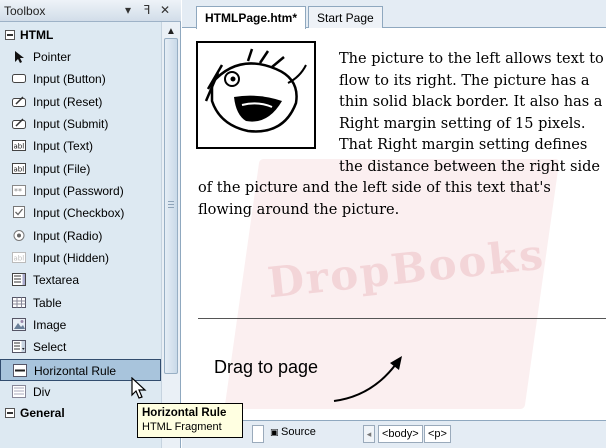 This screenshot has height=448, width=606. I want to click on toolbox-item-label: Select, so click(50, 347).